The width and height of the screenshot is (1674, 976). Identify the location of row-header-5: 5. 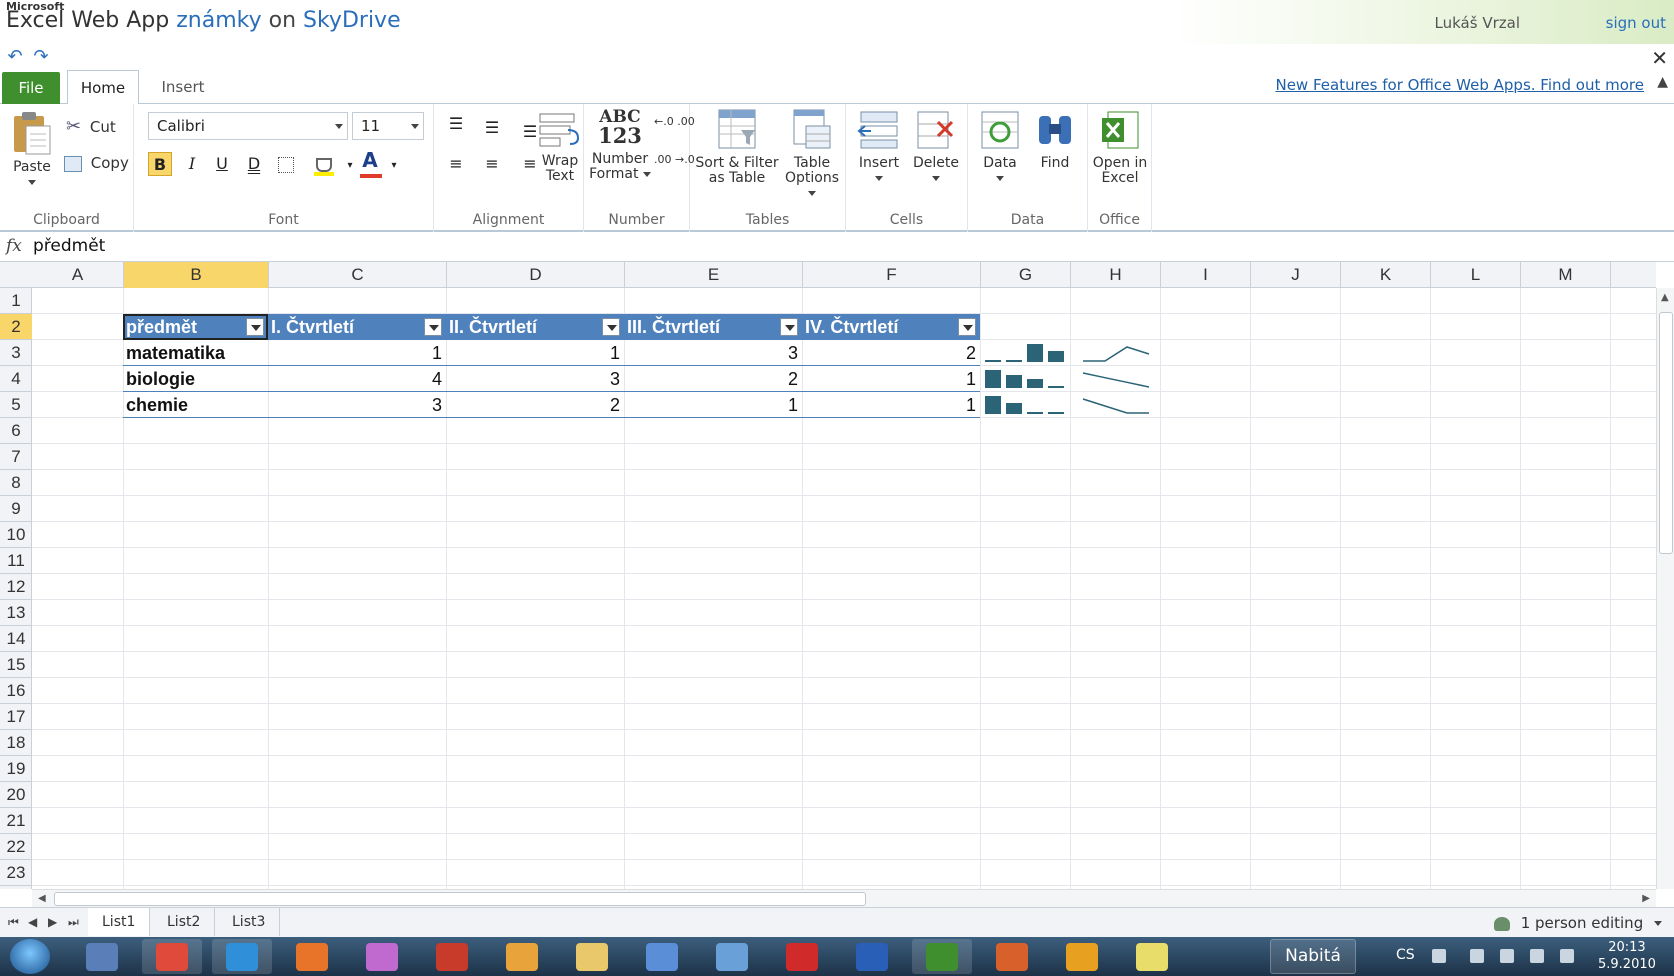
(16, 405).